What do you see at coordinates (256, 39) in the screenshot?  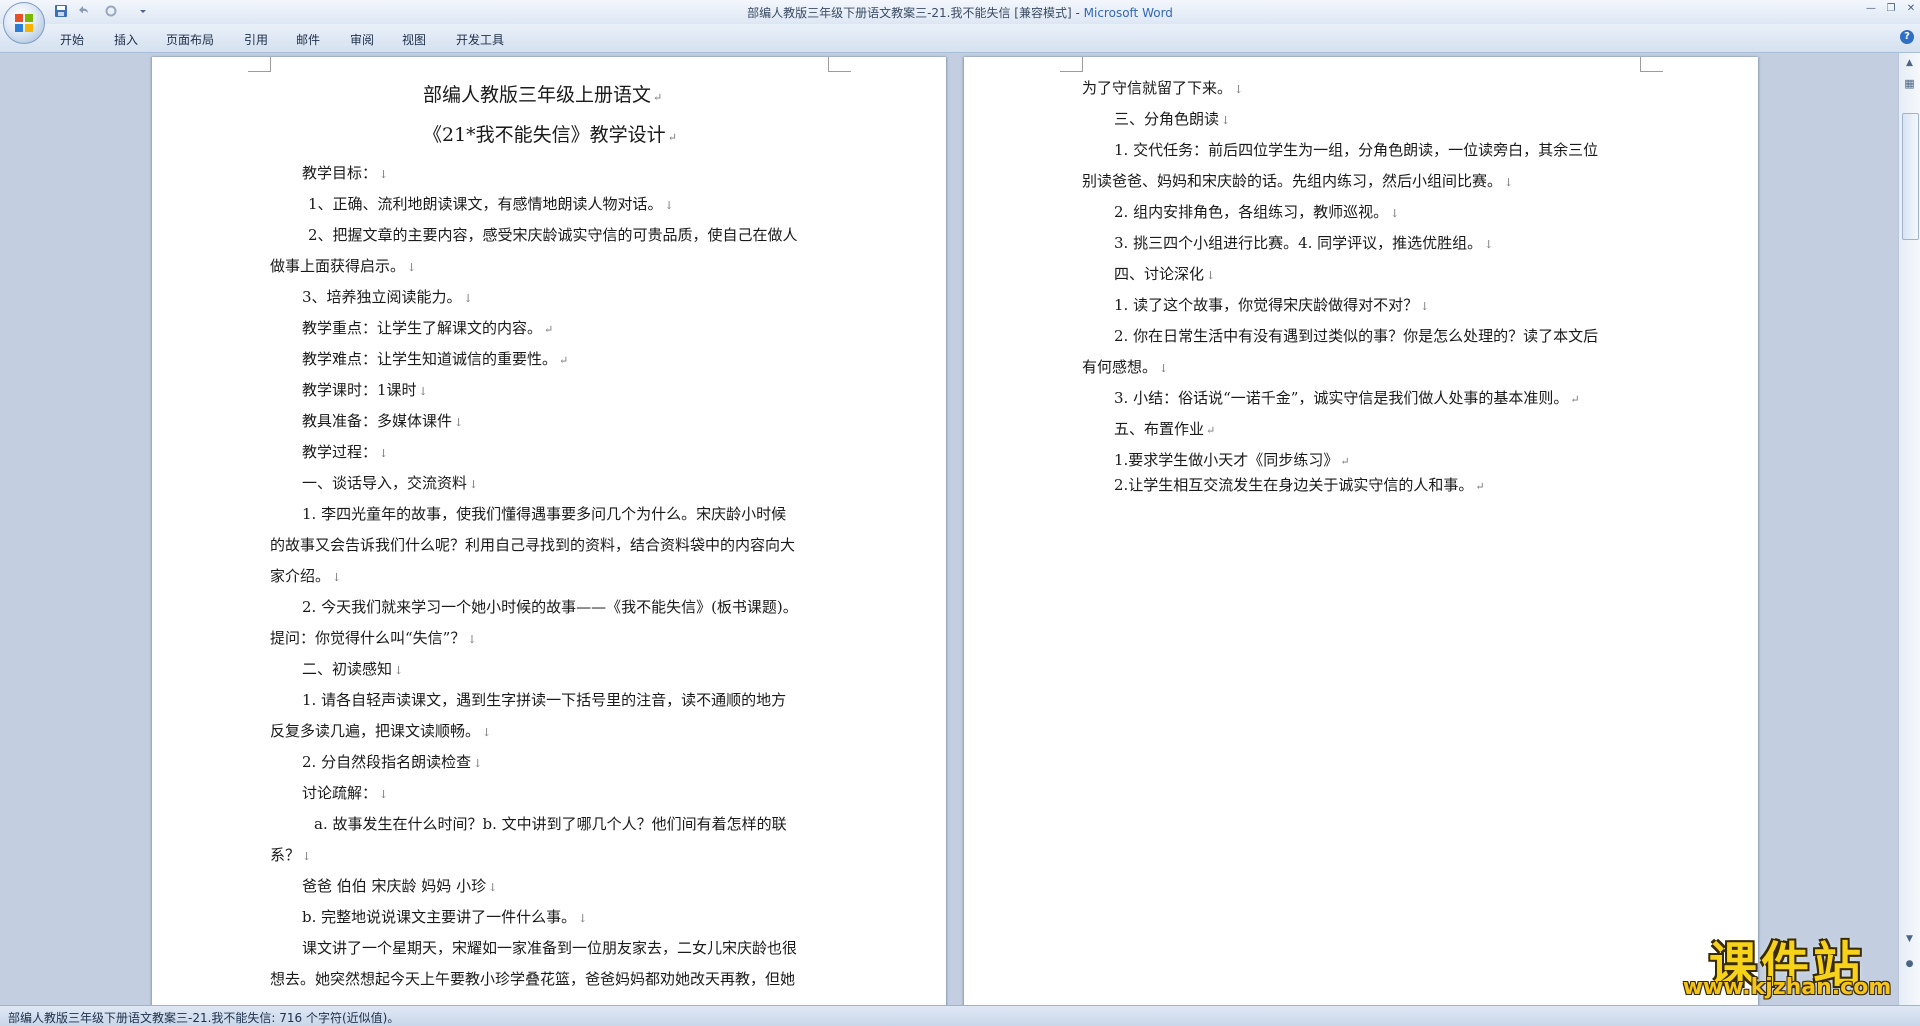 I see `tab-references: 引用` at bounding box center [256, 39].